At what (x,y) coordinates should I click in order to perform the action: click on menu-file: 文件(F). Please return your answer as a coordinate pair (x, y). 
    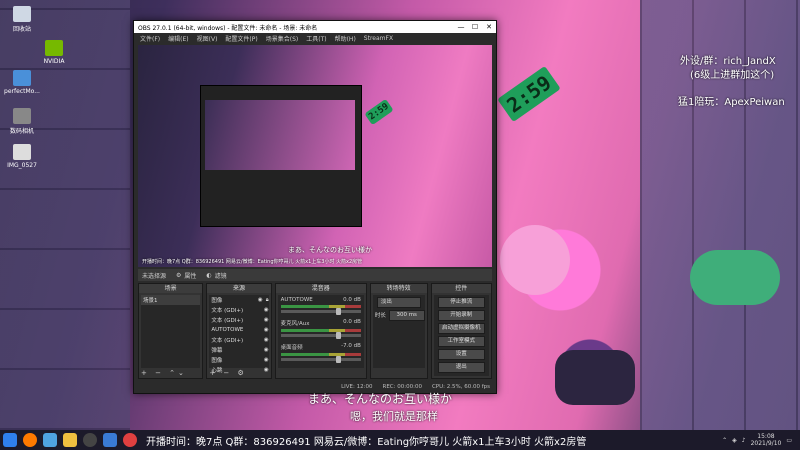
    Looking at the image, I should click on (150, 38).